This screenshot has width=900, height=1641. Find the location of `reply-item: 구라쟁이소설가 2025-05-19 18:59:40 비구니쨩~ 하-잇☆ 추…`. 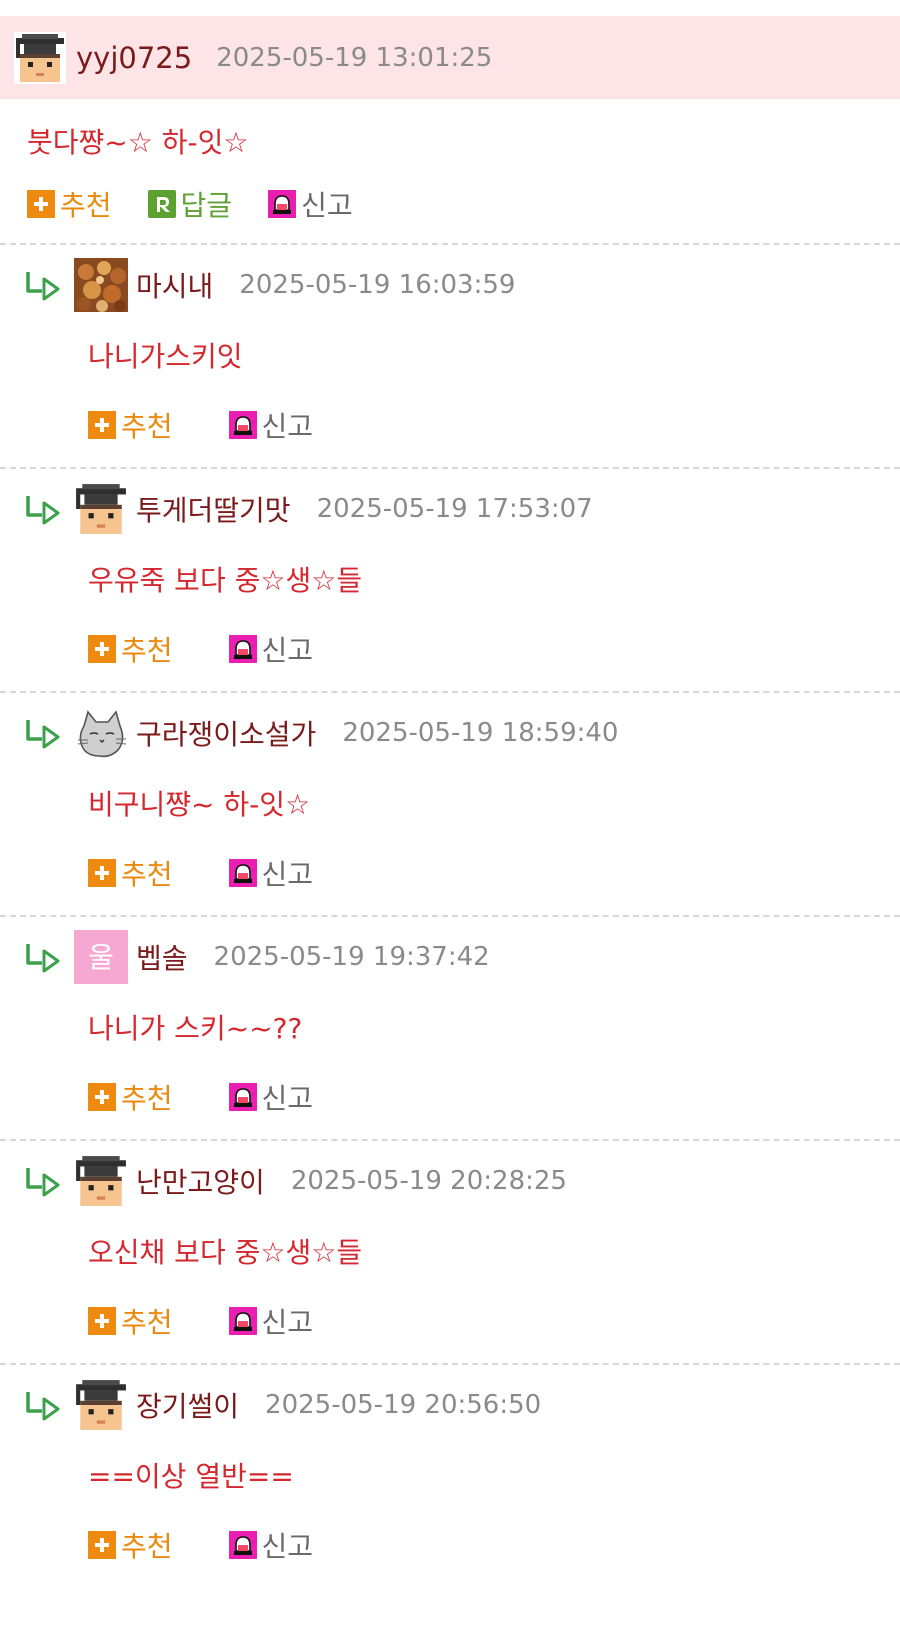

reply-item: 구라쟁이소설가 2025-05-19 18:59:40 비구니쨩~ 하-잇☆ 추… is located at coordinates (450, 804).